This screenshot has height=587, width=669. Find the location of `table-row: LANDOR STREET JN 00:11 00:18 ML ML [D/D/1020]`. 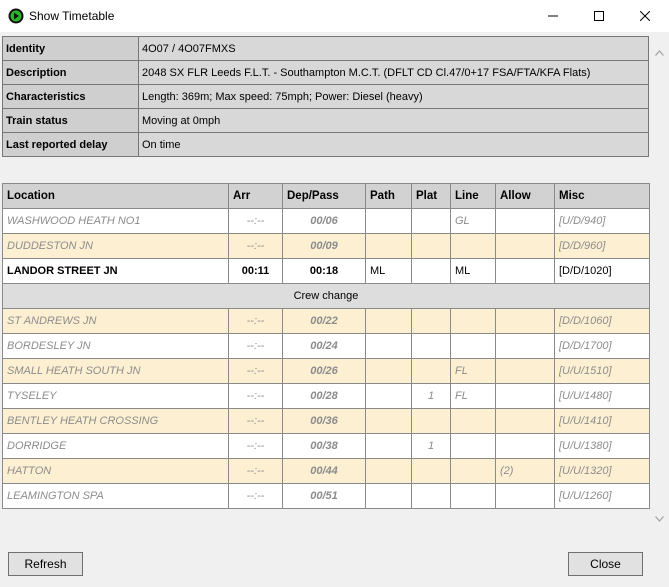

table-row: LANDOR STREET JN 00:11 00:18 ML ML [D/D/1020] is located at coordinates (326, 271).